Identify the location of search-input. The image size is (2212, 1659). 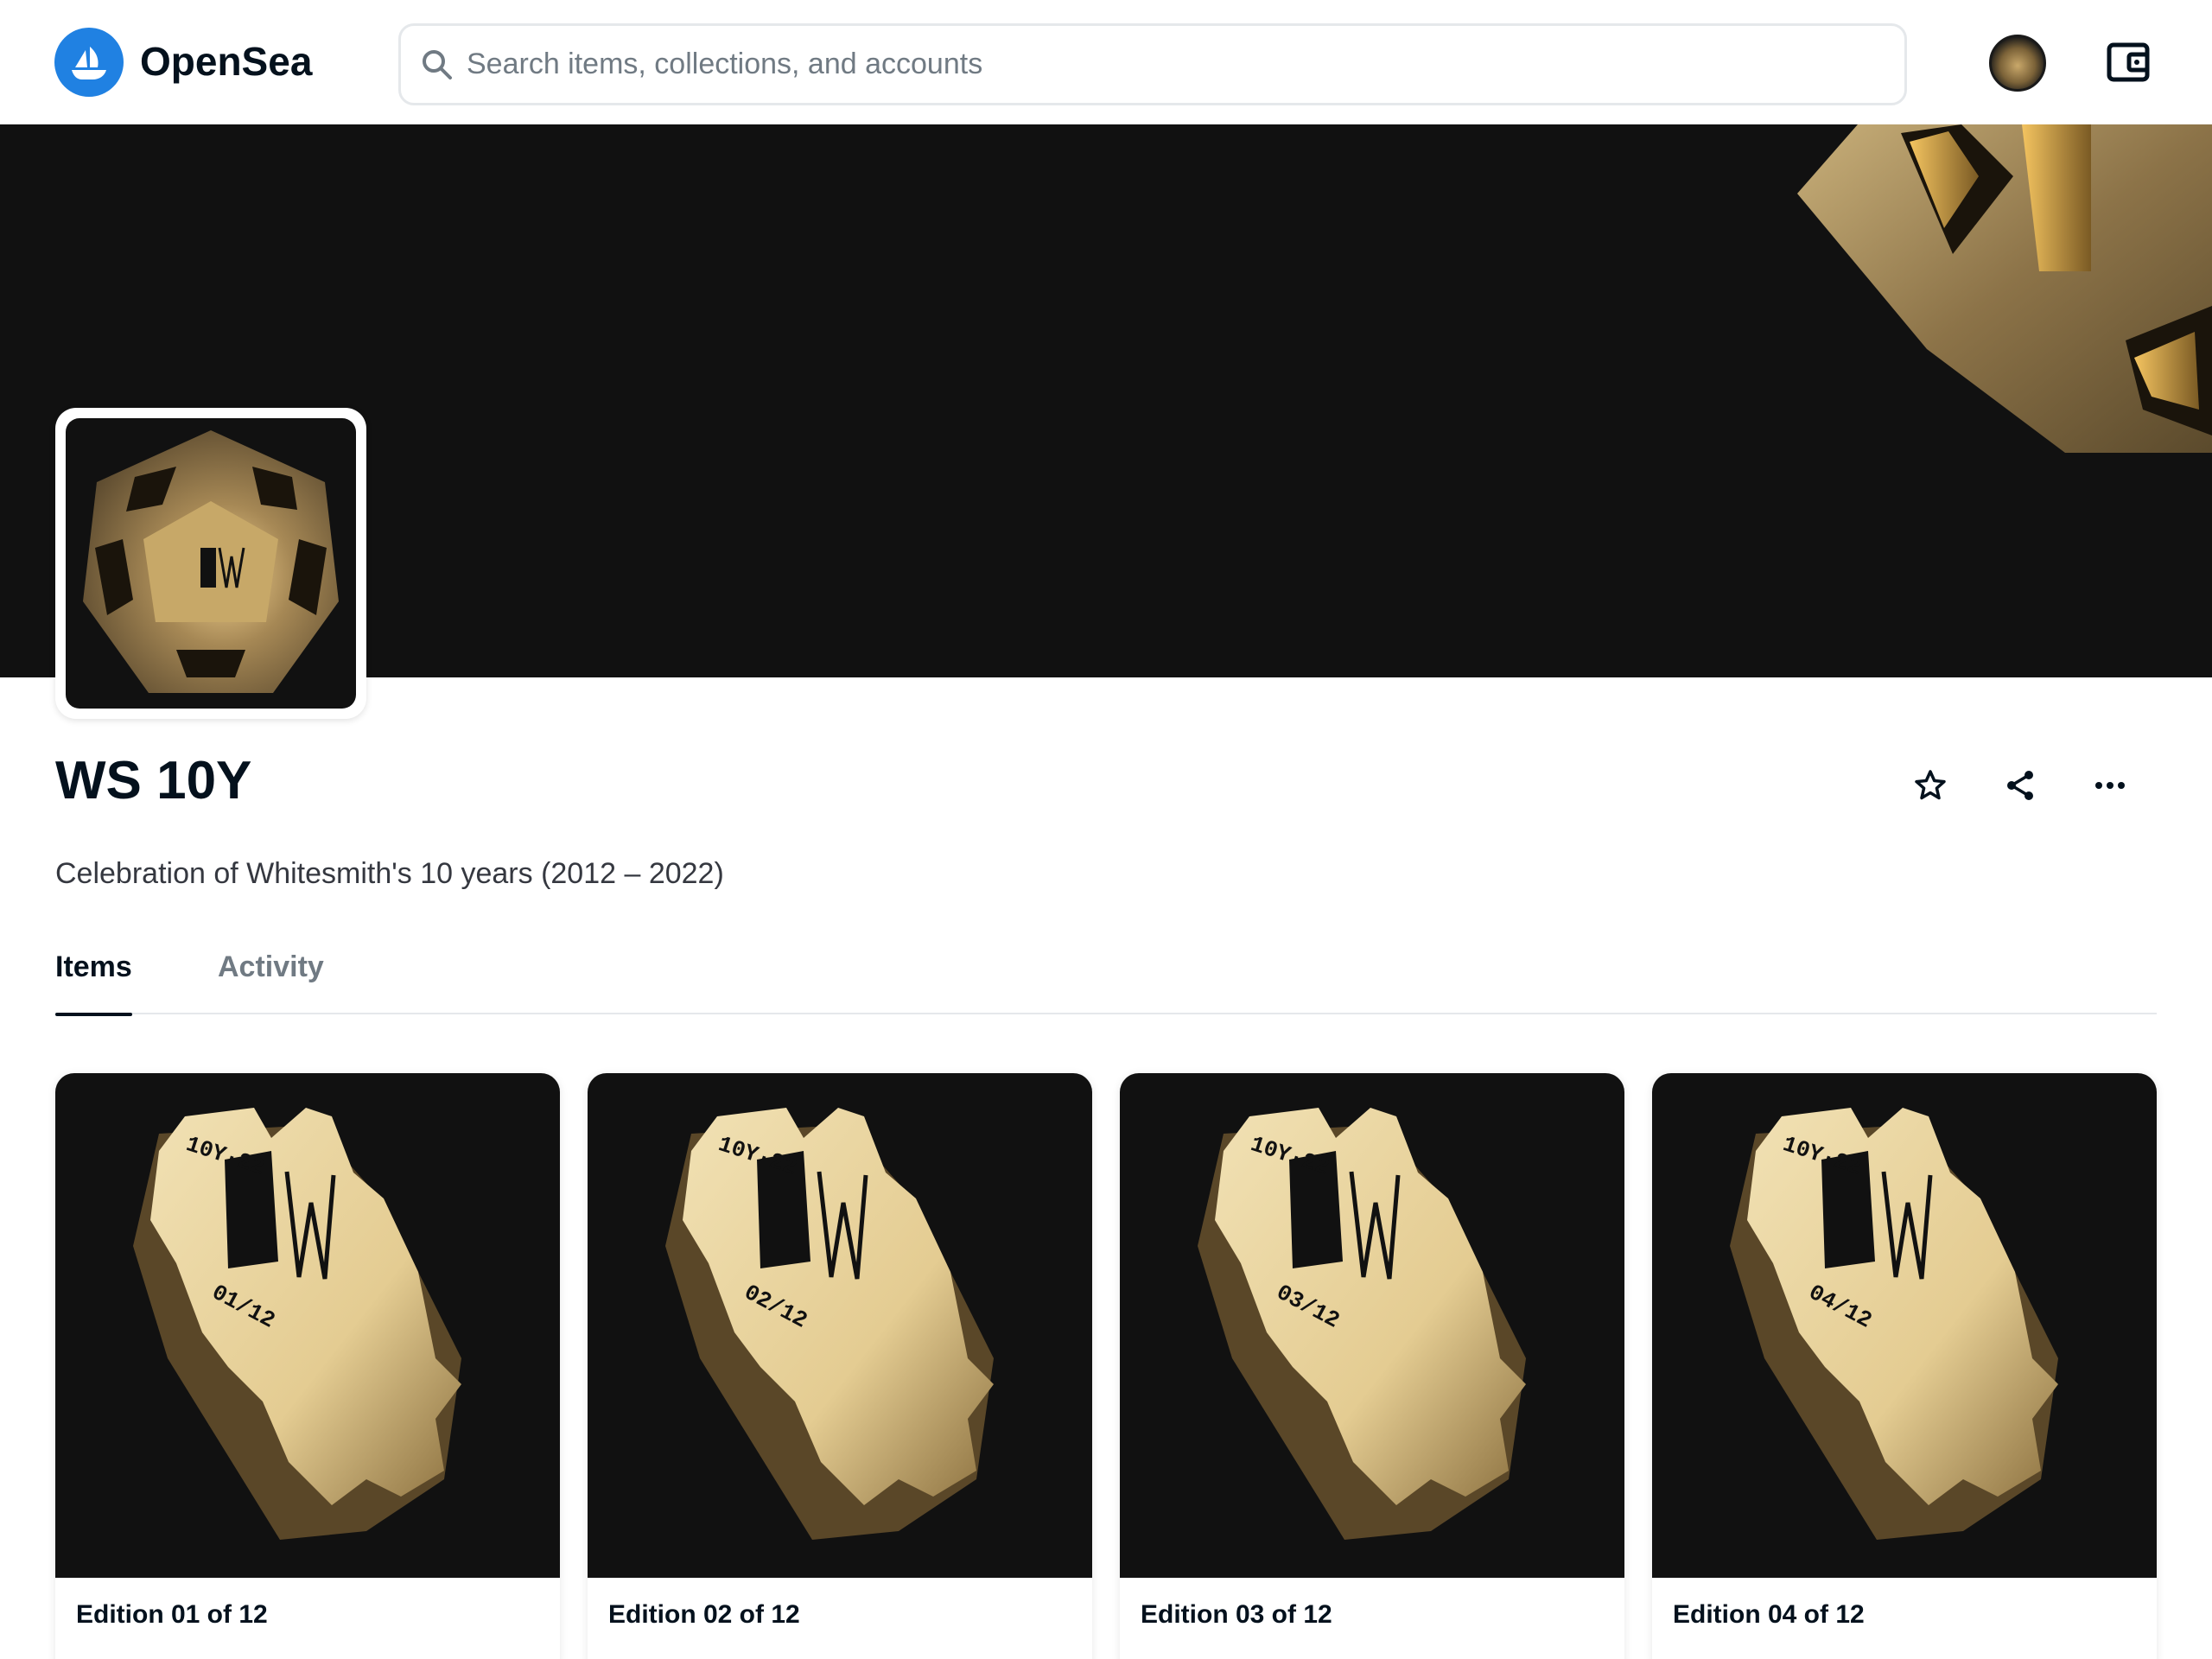
(1158, 64).